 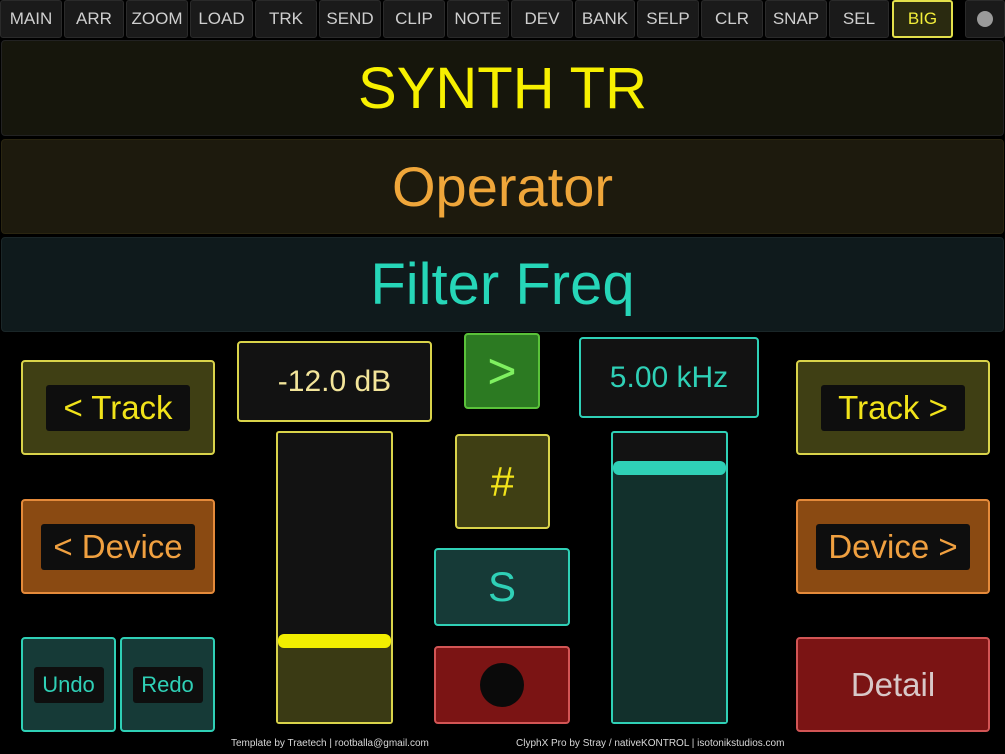 What do you see at coordinates (732, 19) in the screenshot?
I see `tab-clr: CLR` at bounding box center [732, 19].